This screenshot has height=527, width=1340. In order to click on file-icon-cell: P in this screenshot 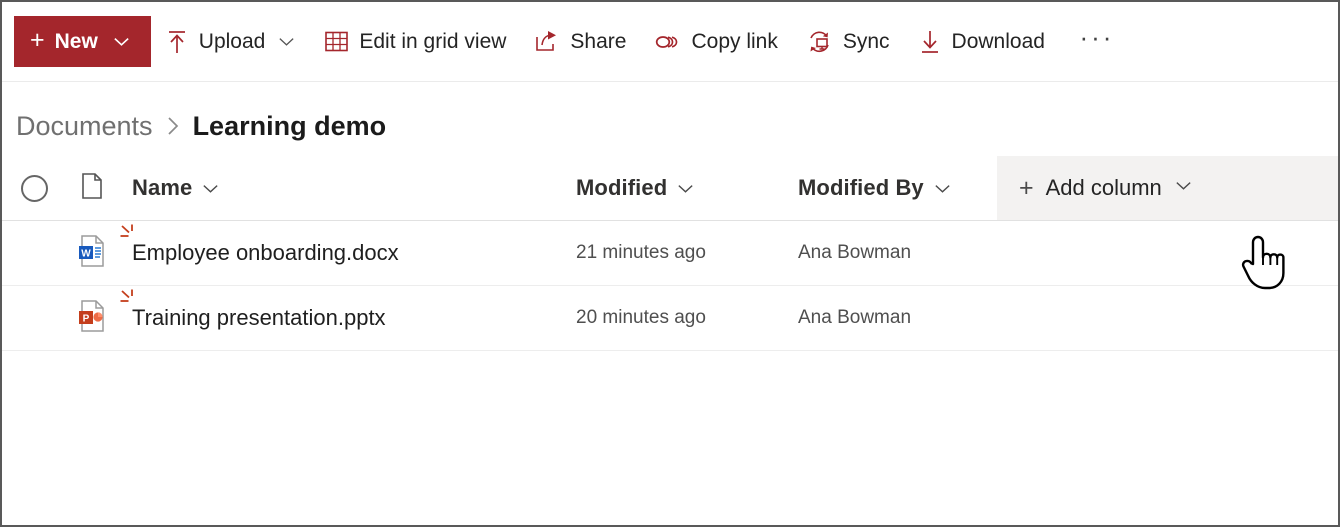, I will do `click(92, 318)`.